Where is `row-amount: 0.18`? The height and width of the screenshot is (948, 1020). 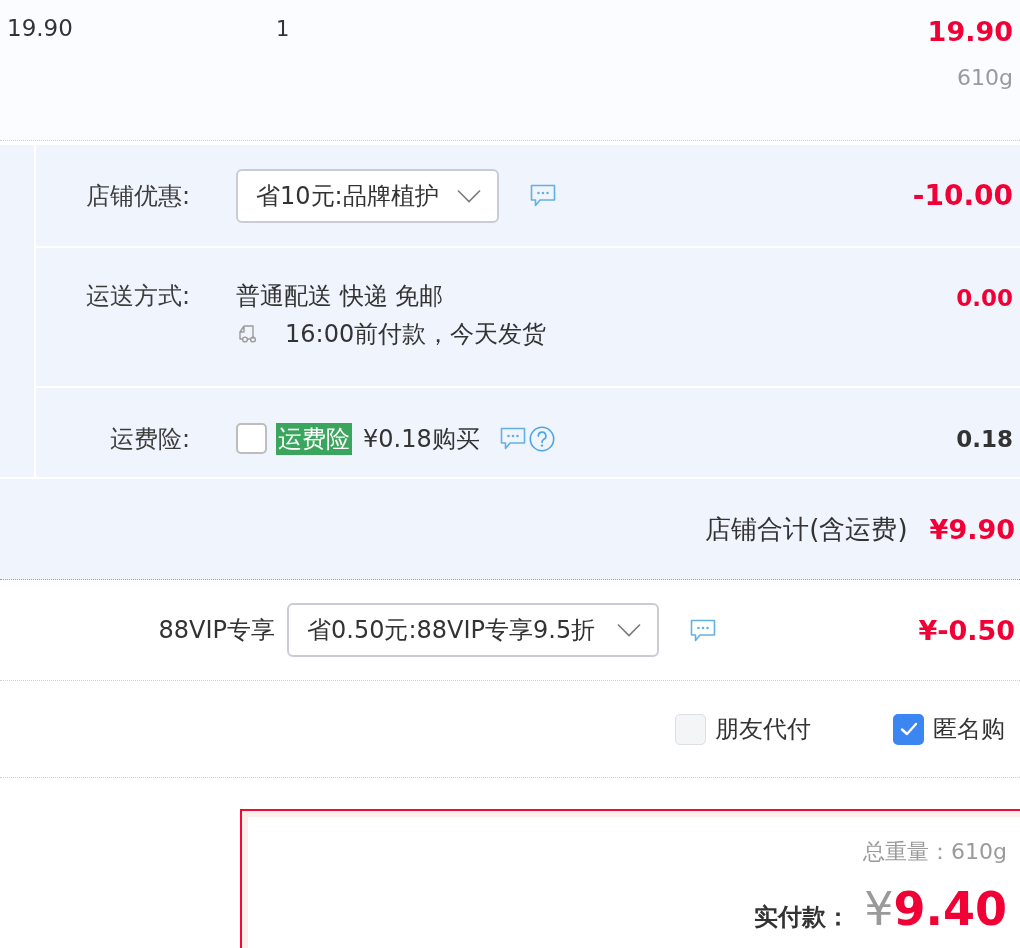 row-amount: 0.18 is located at coordinates (984, 439).